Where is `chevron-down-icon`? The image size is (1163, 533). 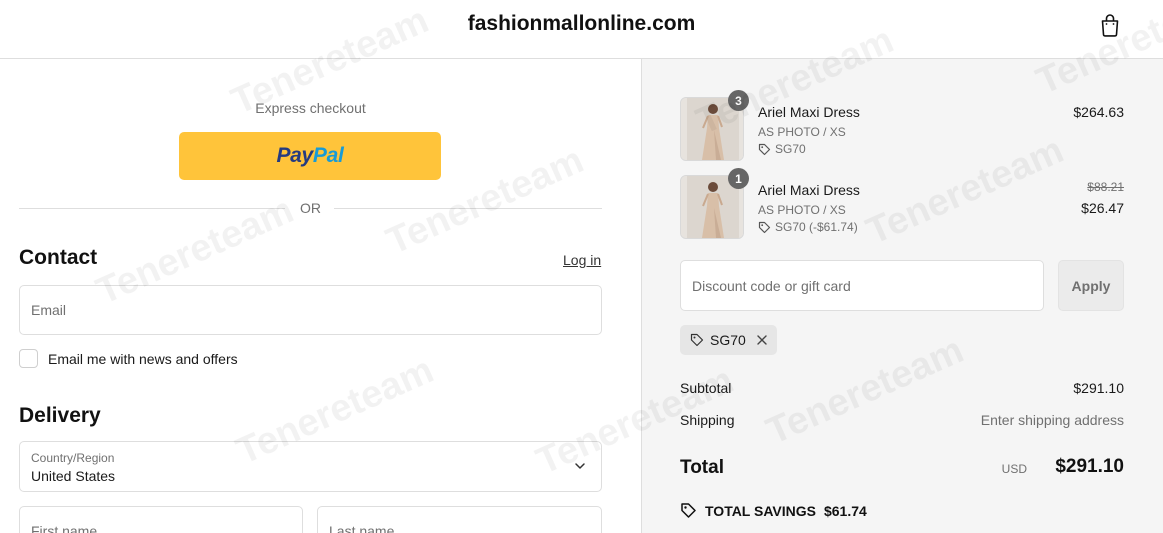 chevron-down-icon is located at coordinates (580, 466).